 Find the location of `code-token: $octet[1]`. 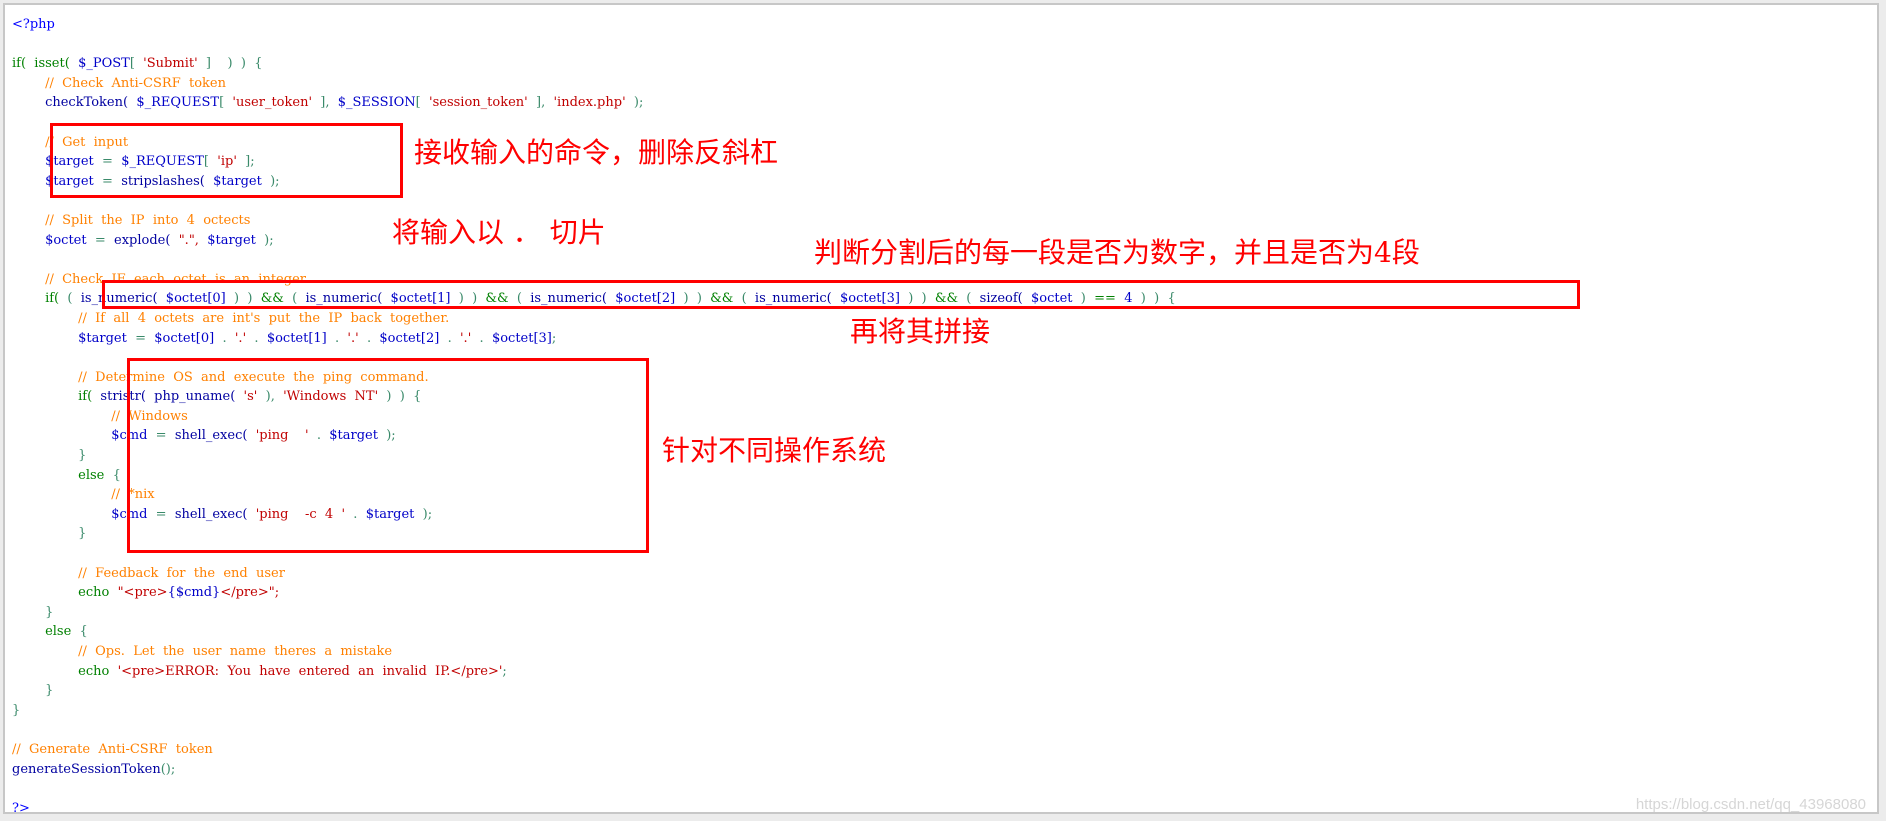

code-token: $octet[1] is located at coordinates (296, 338).